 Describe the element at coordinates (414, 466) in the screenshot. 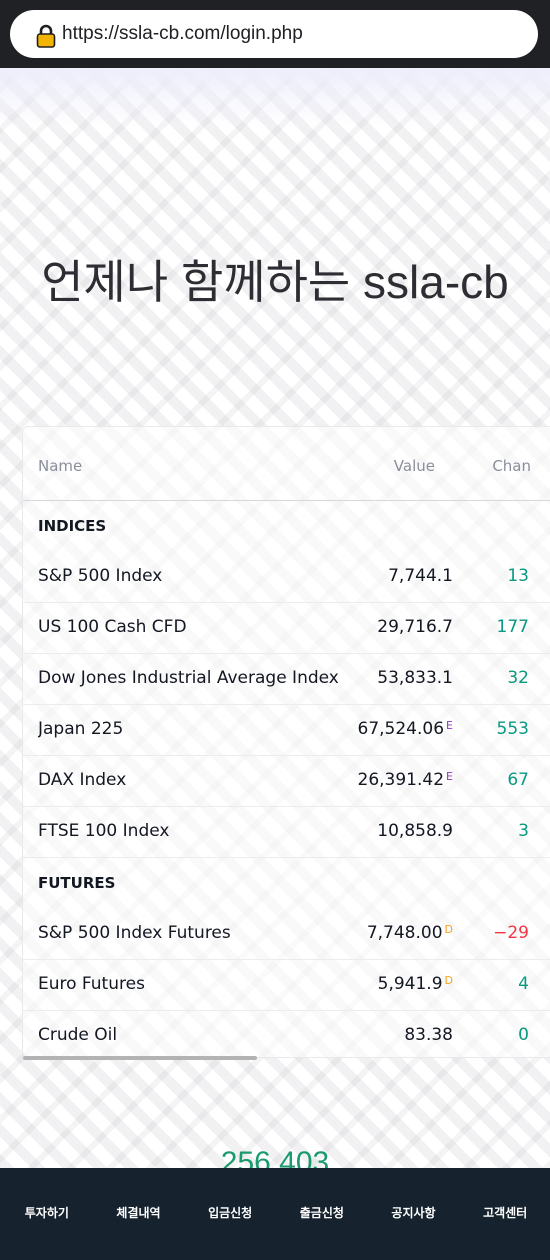

I see `value-column-header: Value` at that location.